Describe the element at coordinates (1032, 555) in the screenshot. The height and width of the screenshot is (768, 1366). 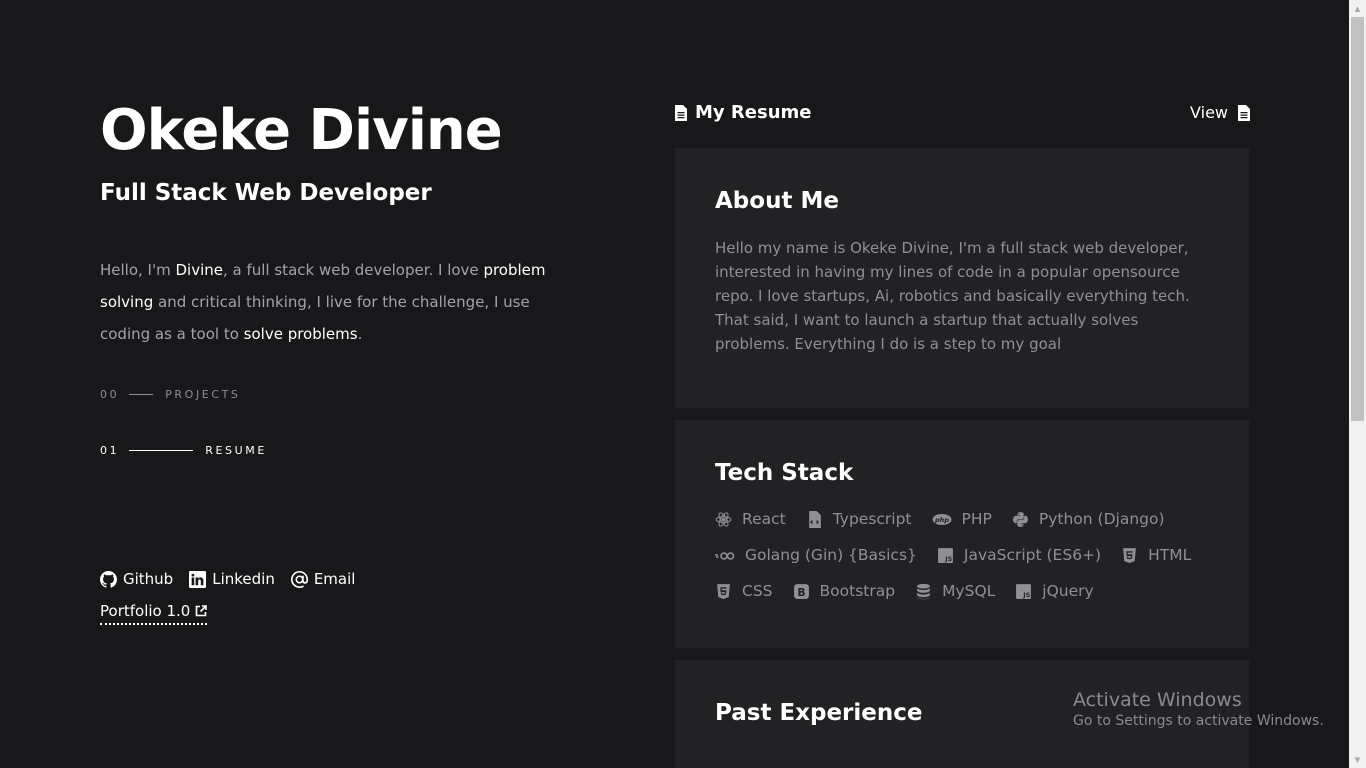
I see `tech-label: JavaScript (ES6+)` at that location.